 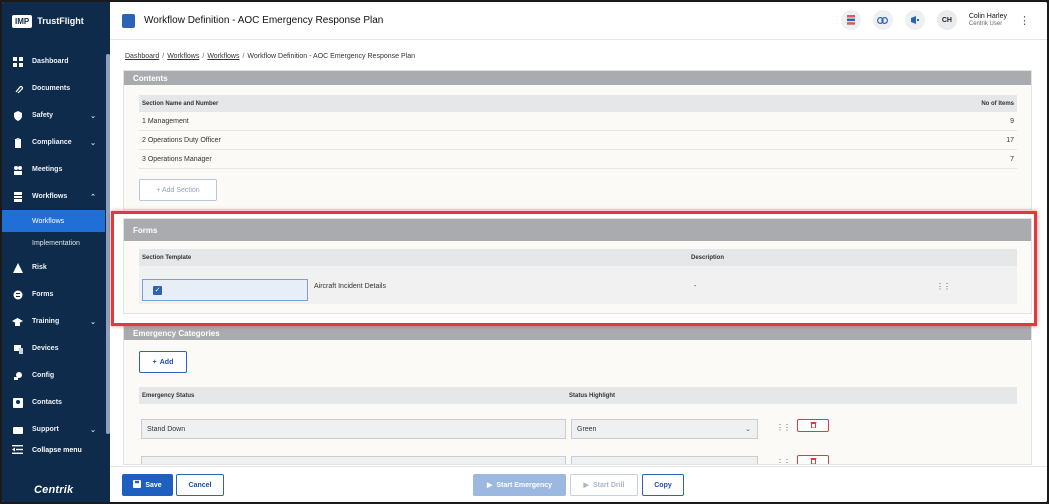 I want to click on table-header: Section Name and Number No of Items, so click(x=578, y=103).